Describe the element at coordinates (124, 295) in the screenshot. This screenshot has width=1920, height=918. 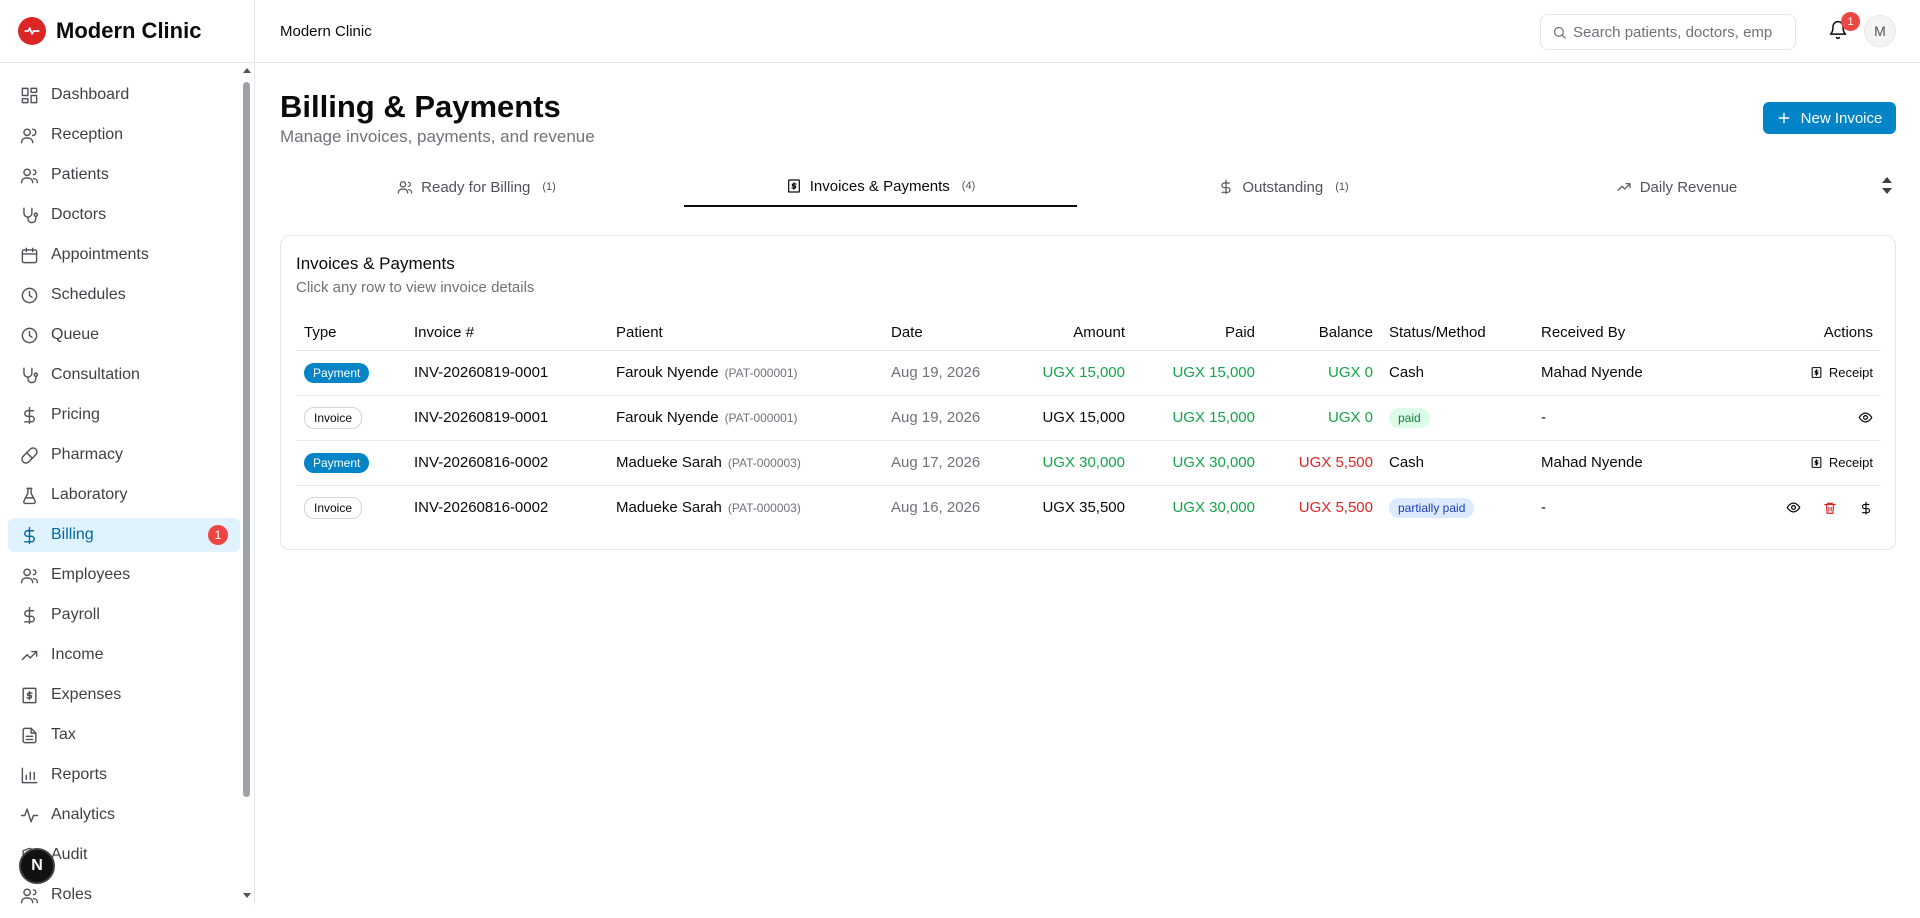
I see `sidebar-item-schedules: Schedules` at that location.